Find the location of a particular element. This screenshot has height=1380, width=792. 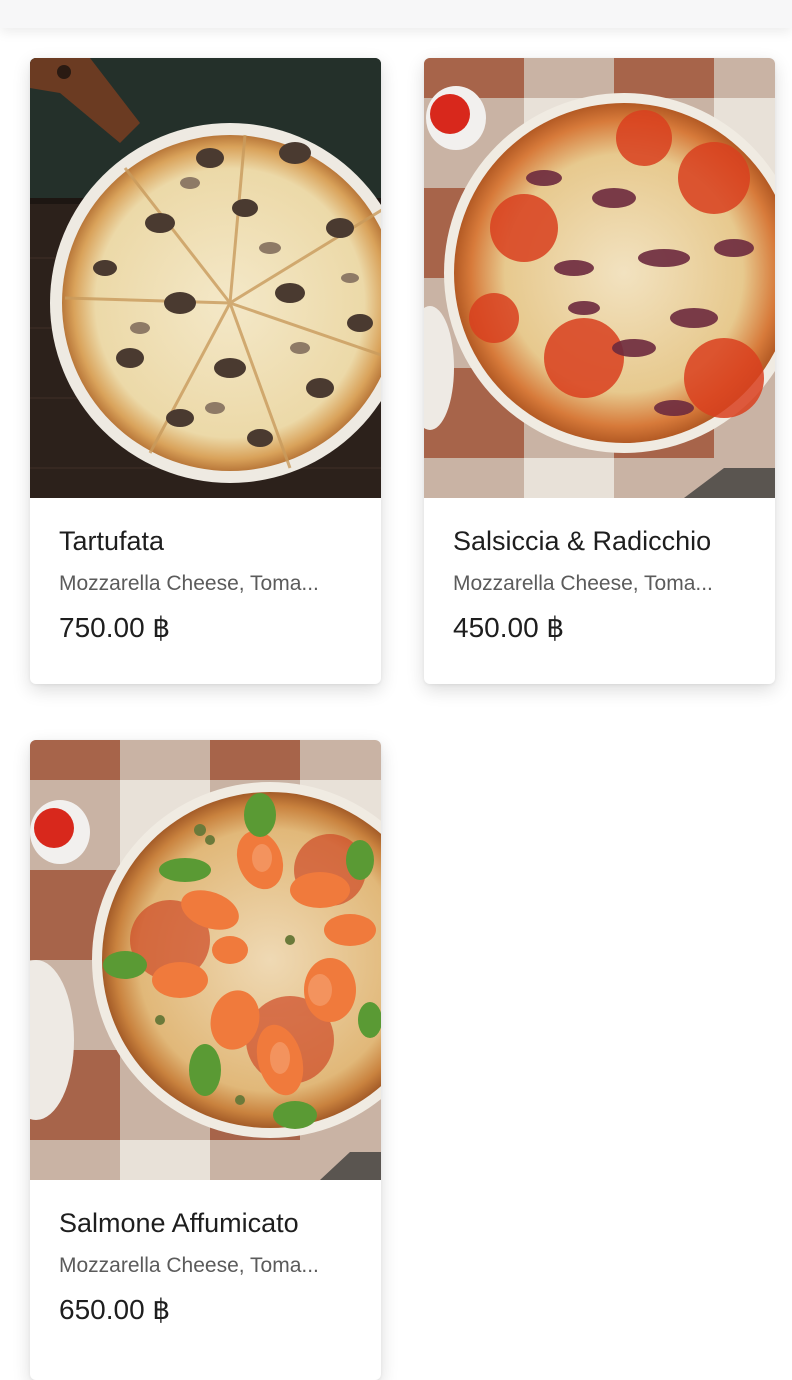

menu-item-price: 750.00 ฿ is located at coordinates (115, 627).